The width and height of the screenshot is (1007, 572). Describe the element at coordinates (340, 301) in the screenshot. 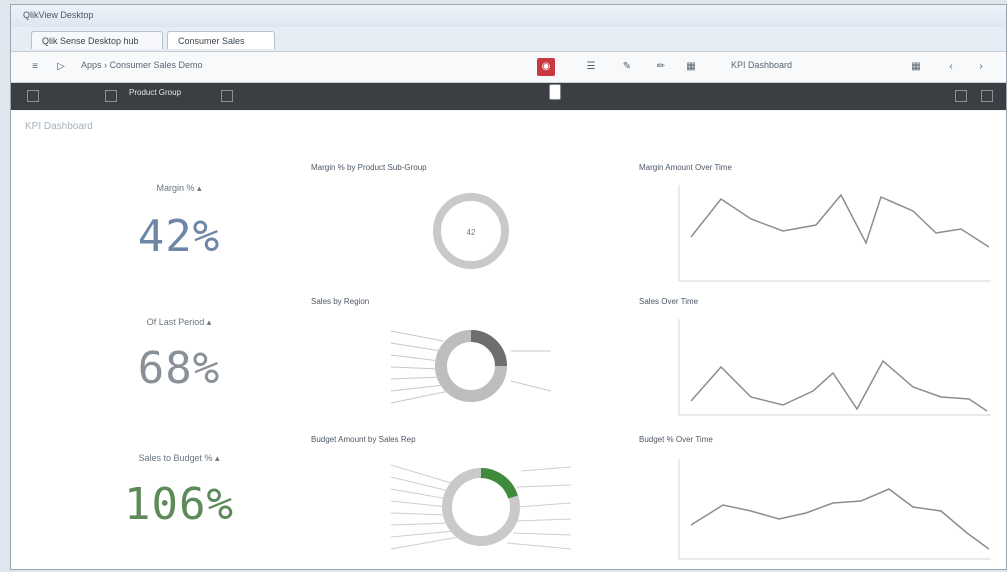

I see `chart-sales-region-title: Sales by Region` at that location.